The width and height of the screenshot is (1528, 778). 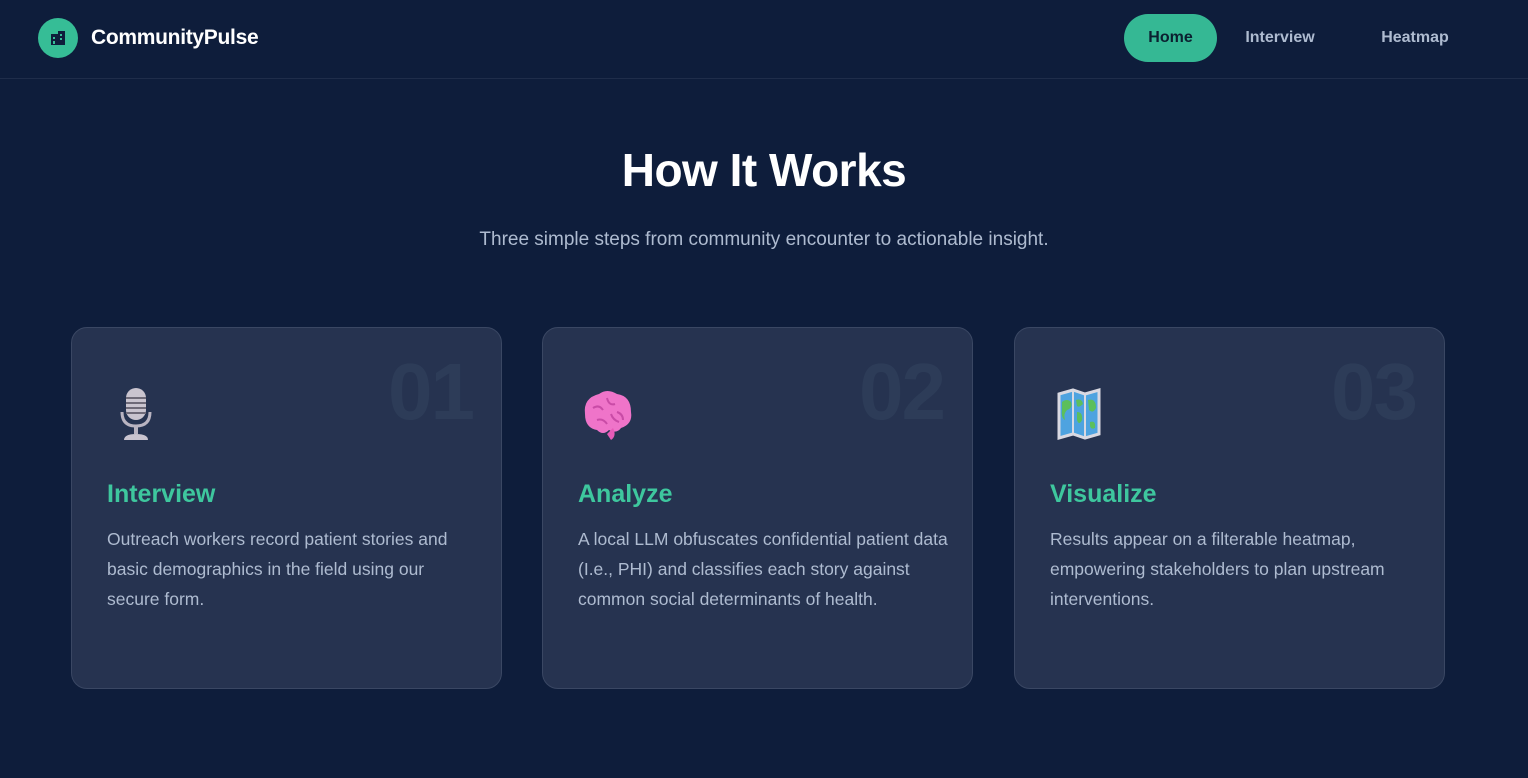 What do you see at coordinates (58, 38) in the screenshot?
I see `city-logo-icon` at bounding box center [58, 38].